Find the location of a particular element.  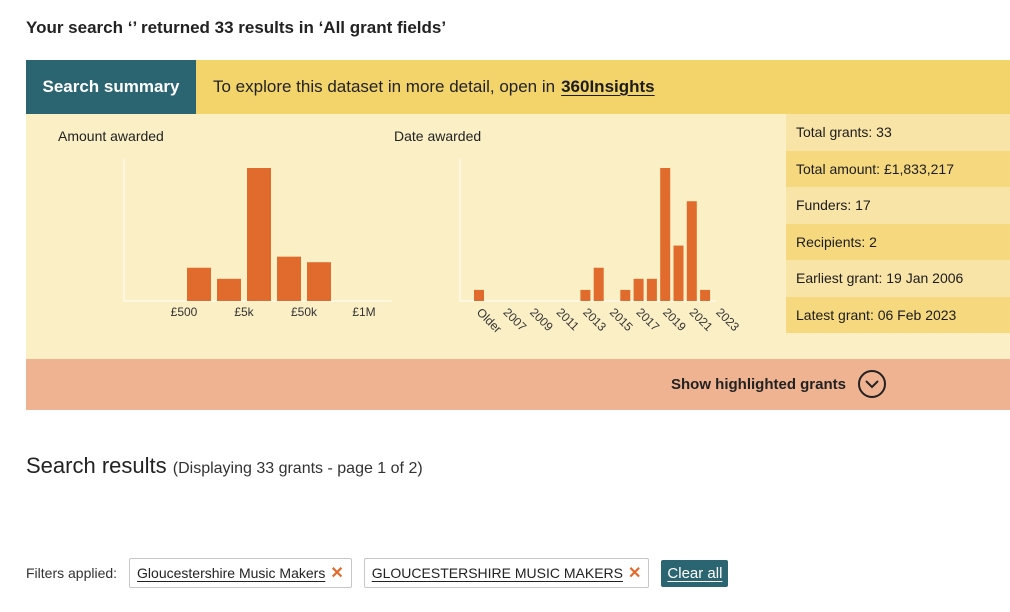

stat-recipients: Recipients: 2 is located at coordinates (898, 241).